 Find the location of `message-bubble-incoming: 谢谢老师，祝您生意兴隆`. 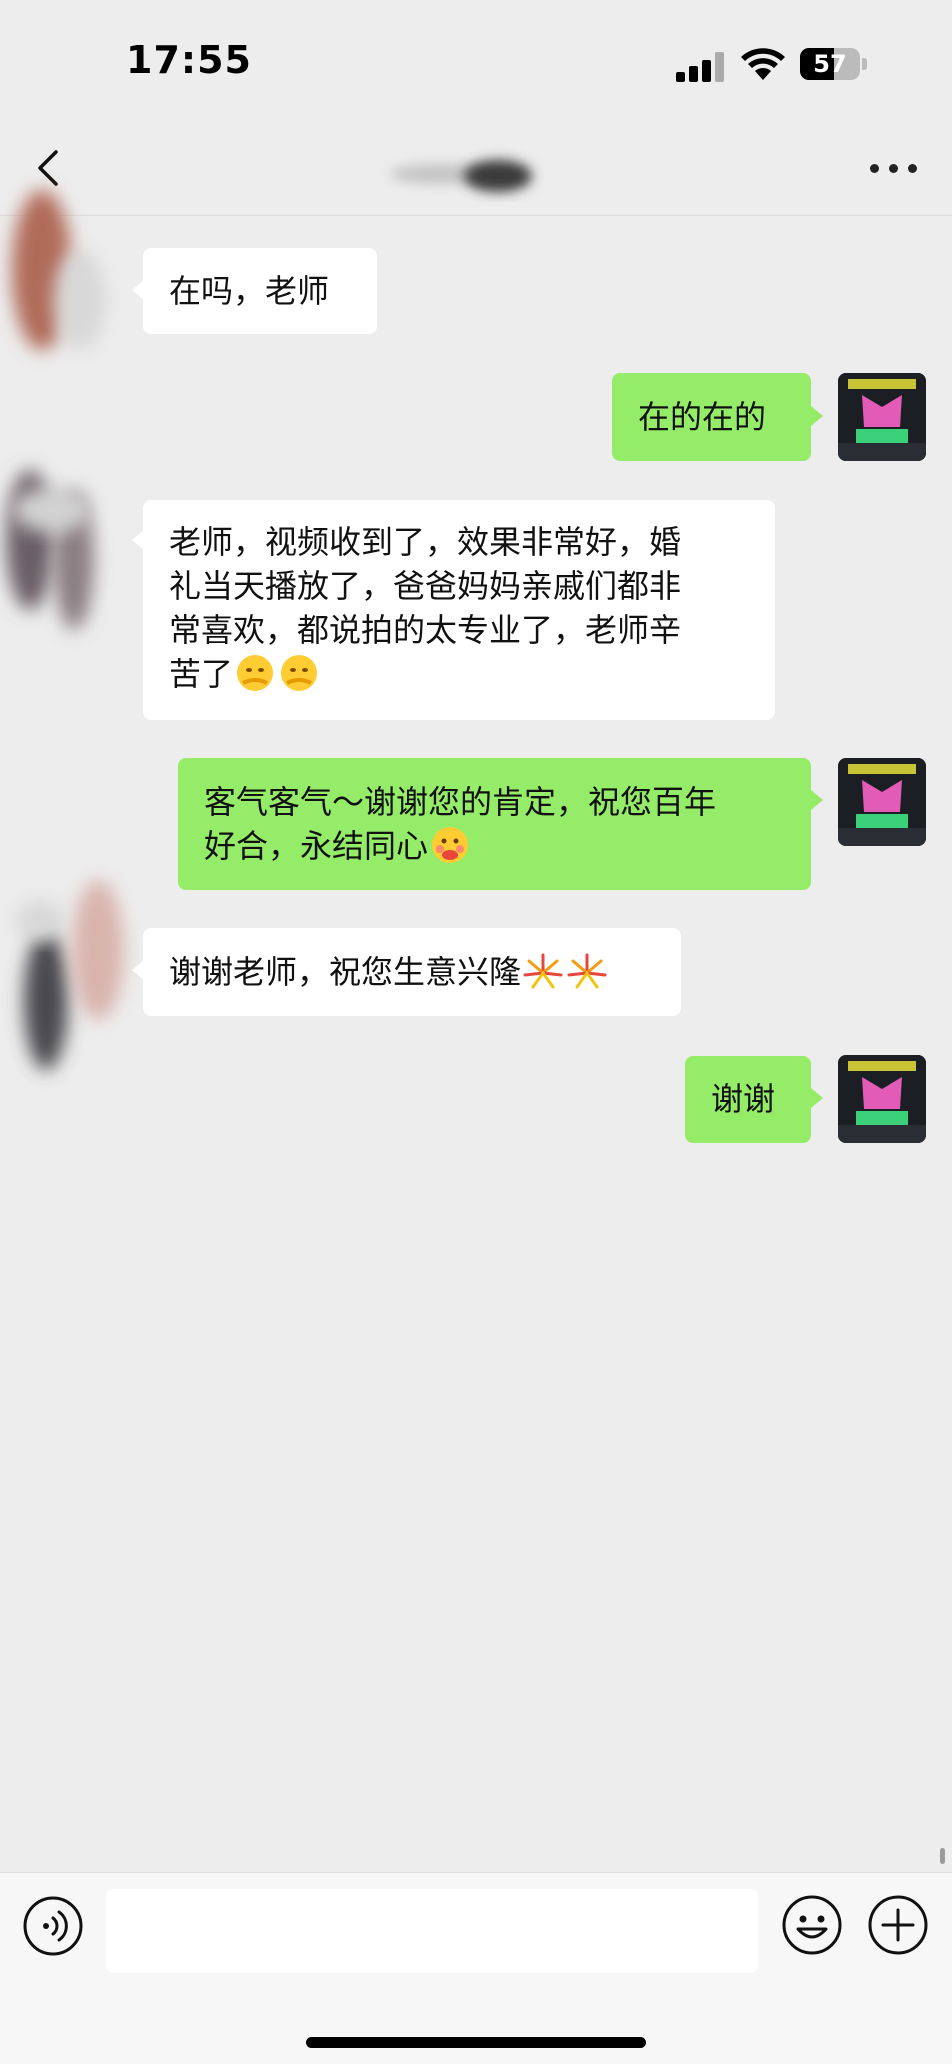

message-bubble-incoming: 谢谢老师，祝您生意兴隆 is located at coordinates (412, 972).